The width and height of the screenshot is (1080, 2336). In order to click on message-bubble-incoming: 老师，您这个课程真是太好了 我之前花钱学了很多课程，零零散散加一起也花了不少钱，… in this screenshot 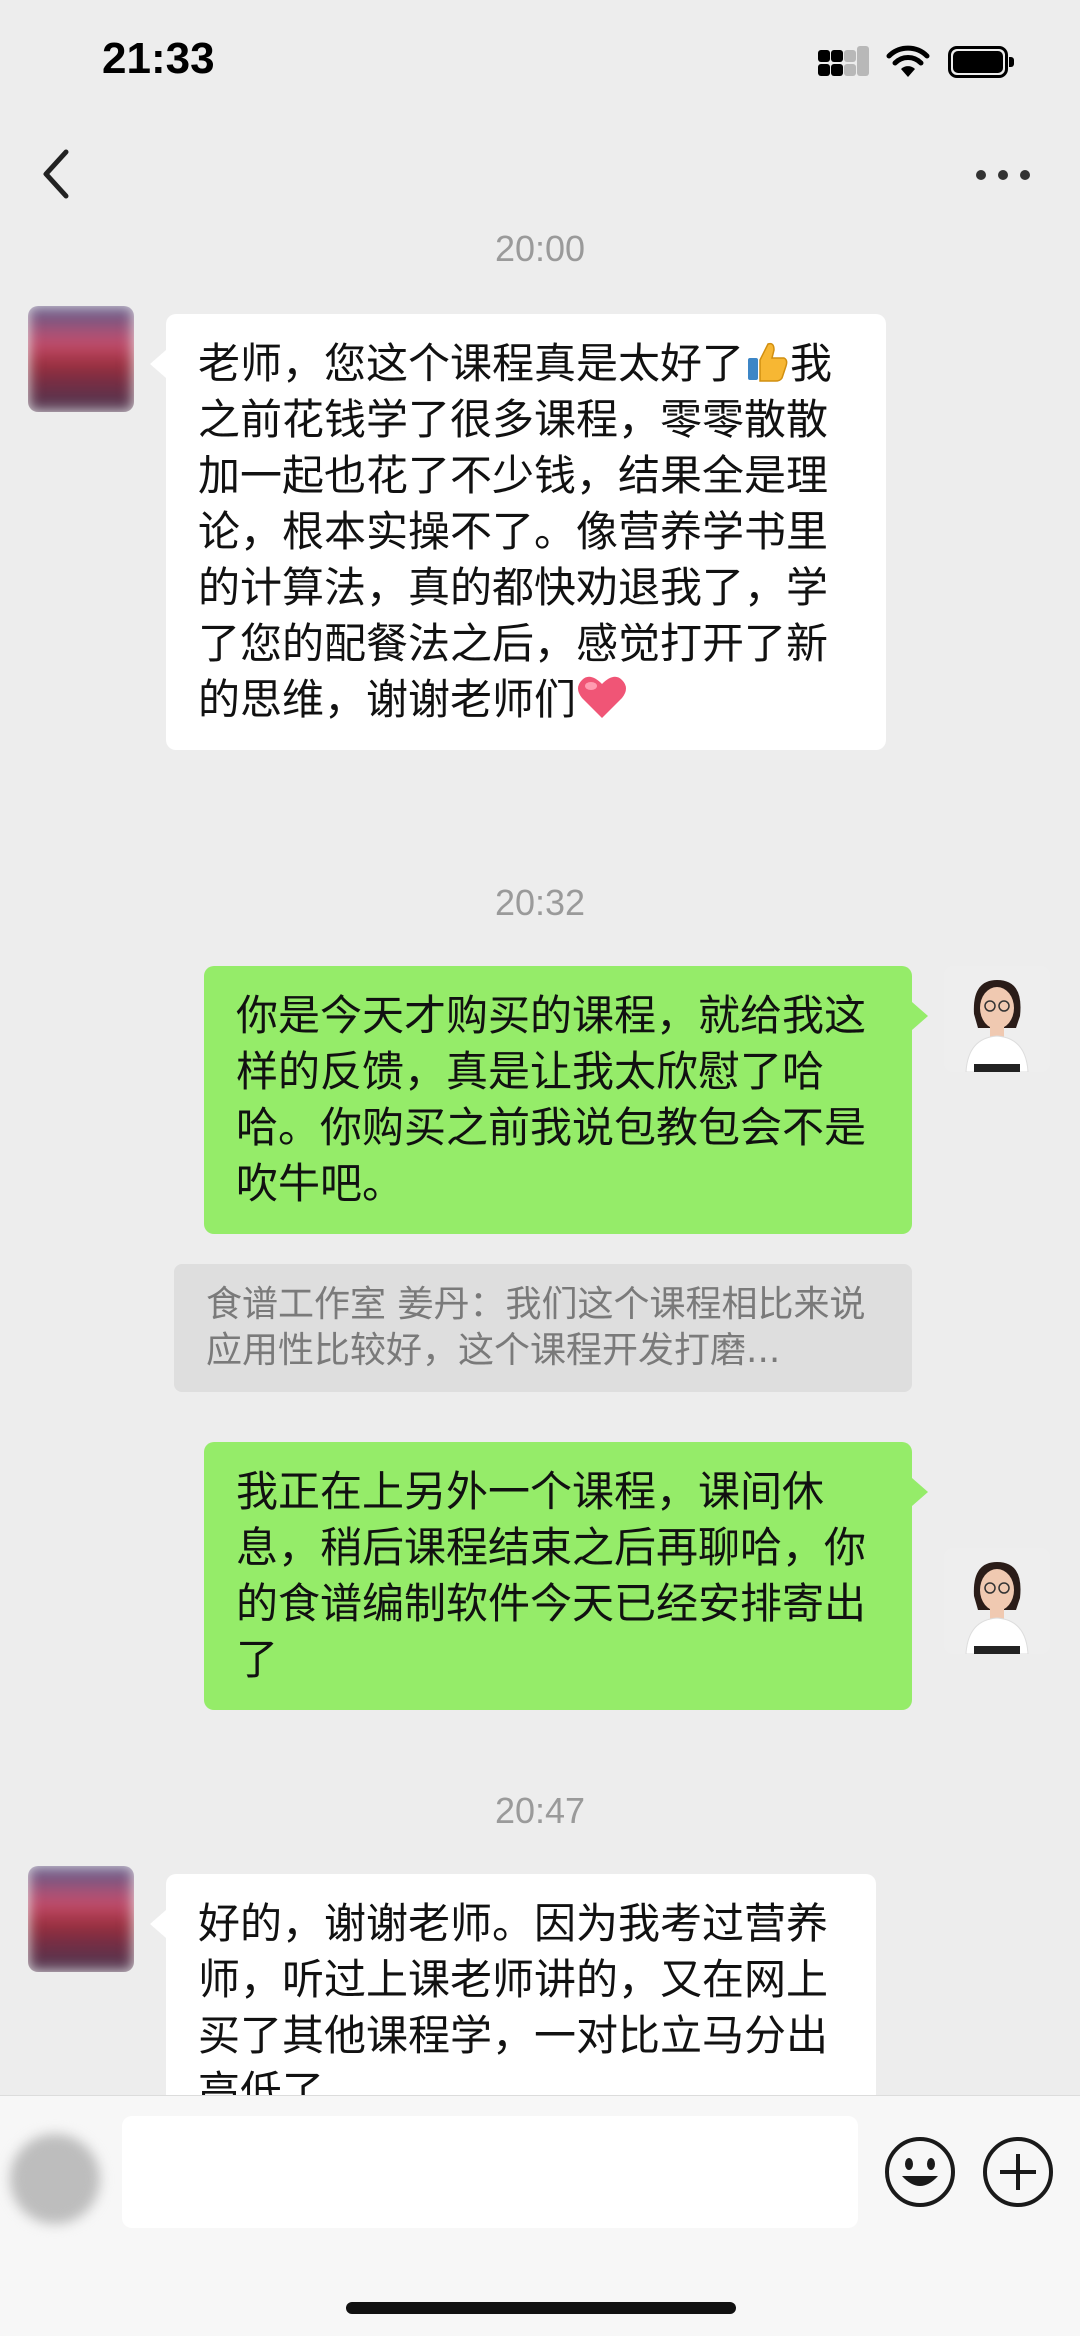, I will do `click(518, 532)`.